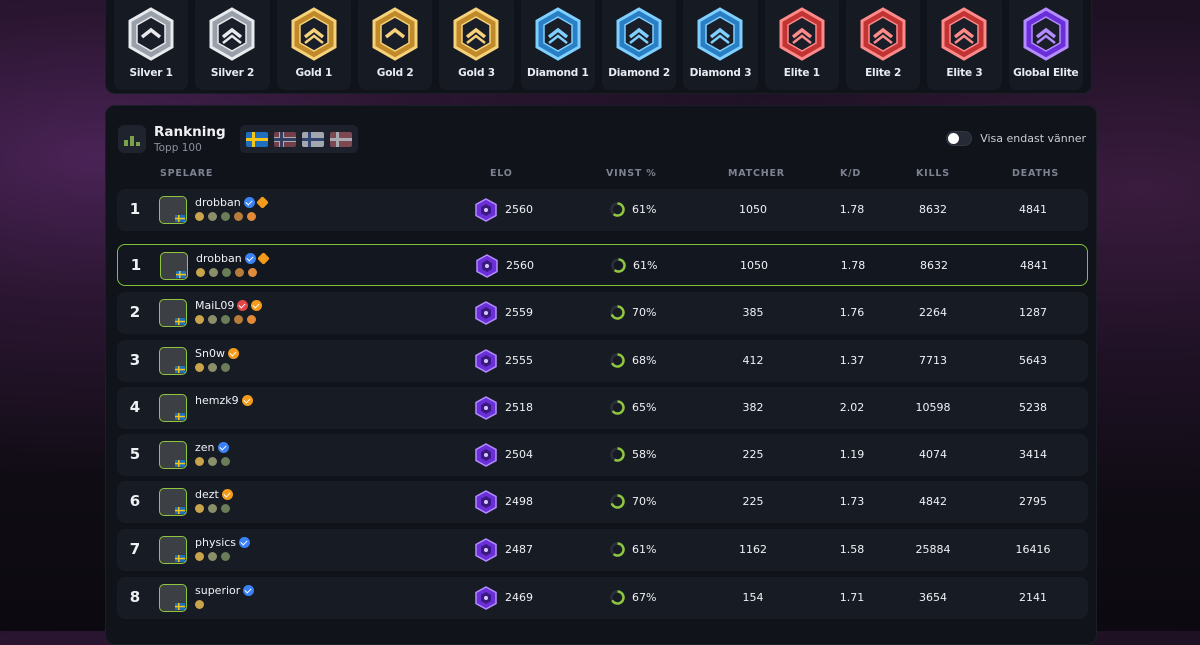  What do you see at coordinates (135, 209) in the screenshot?
I see `rank-number: 1` at bounding box center [135, 209].